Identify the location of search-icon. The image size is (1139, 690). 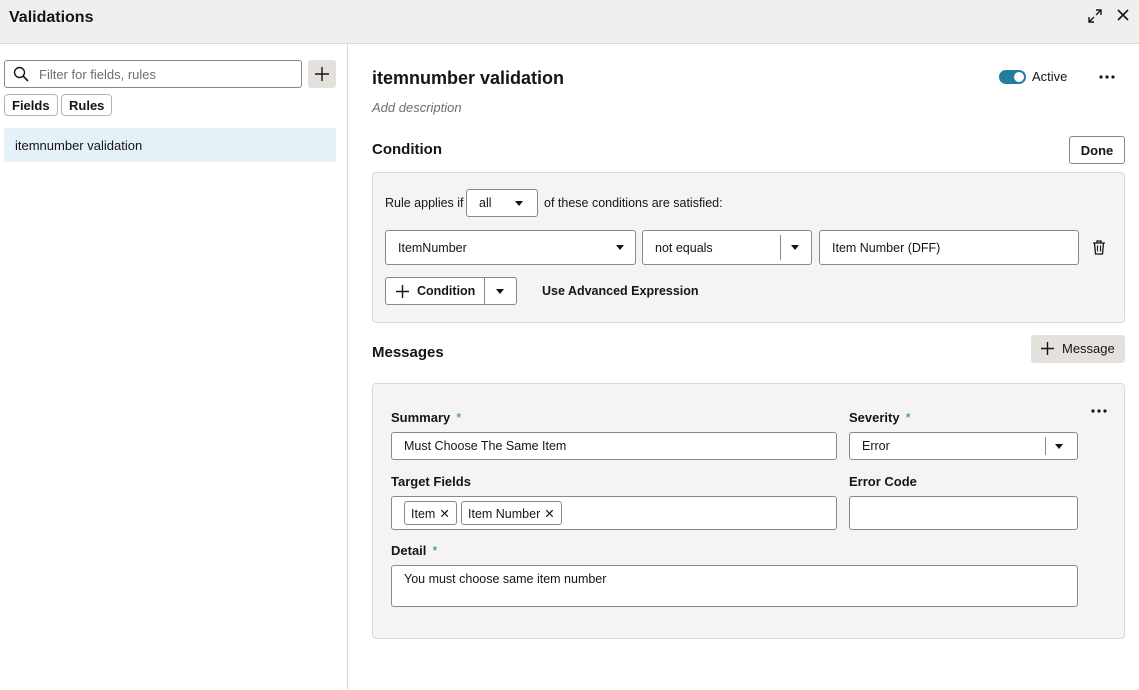
(21, 74).